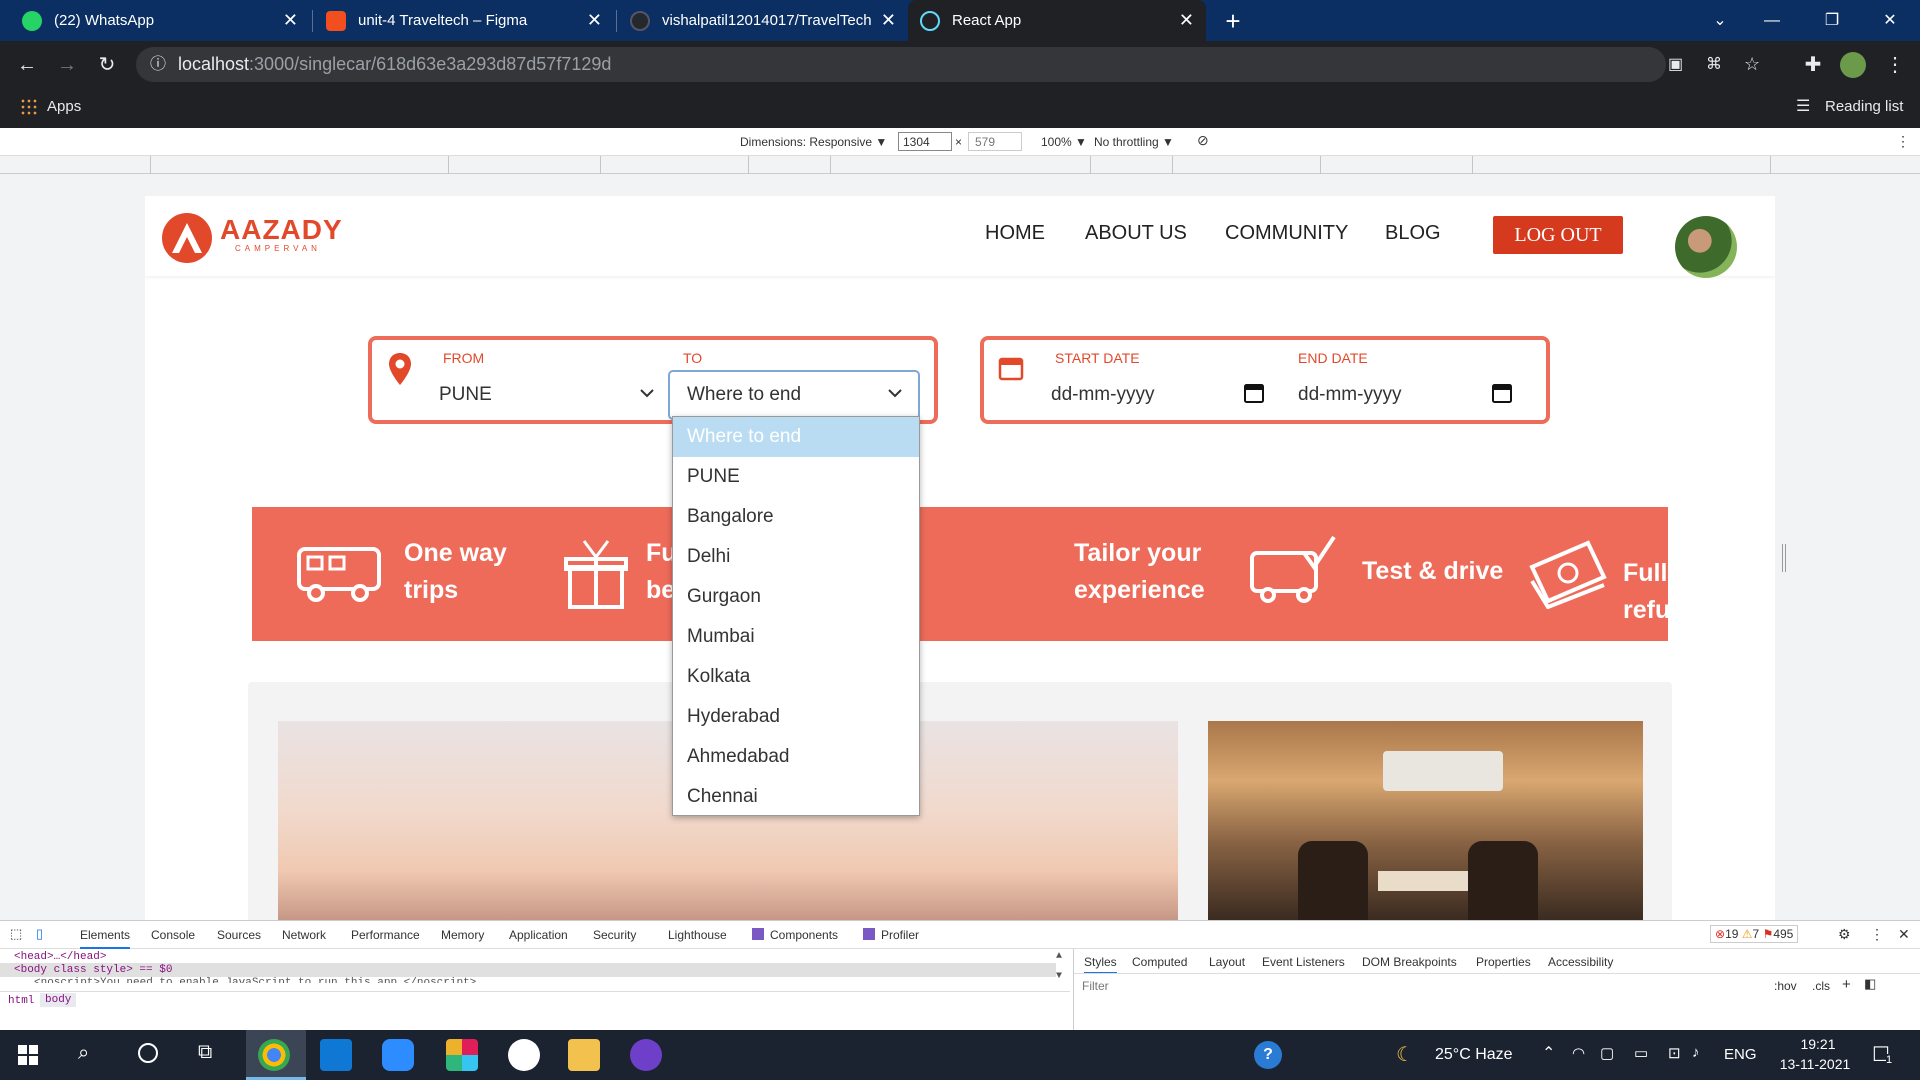 This screenshot has height=1080, width=1920. Describe the element at coordinates (1815, 1064) in the screenshot. I see `clock-date: 13-11-2021` at that location.